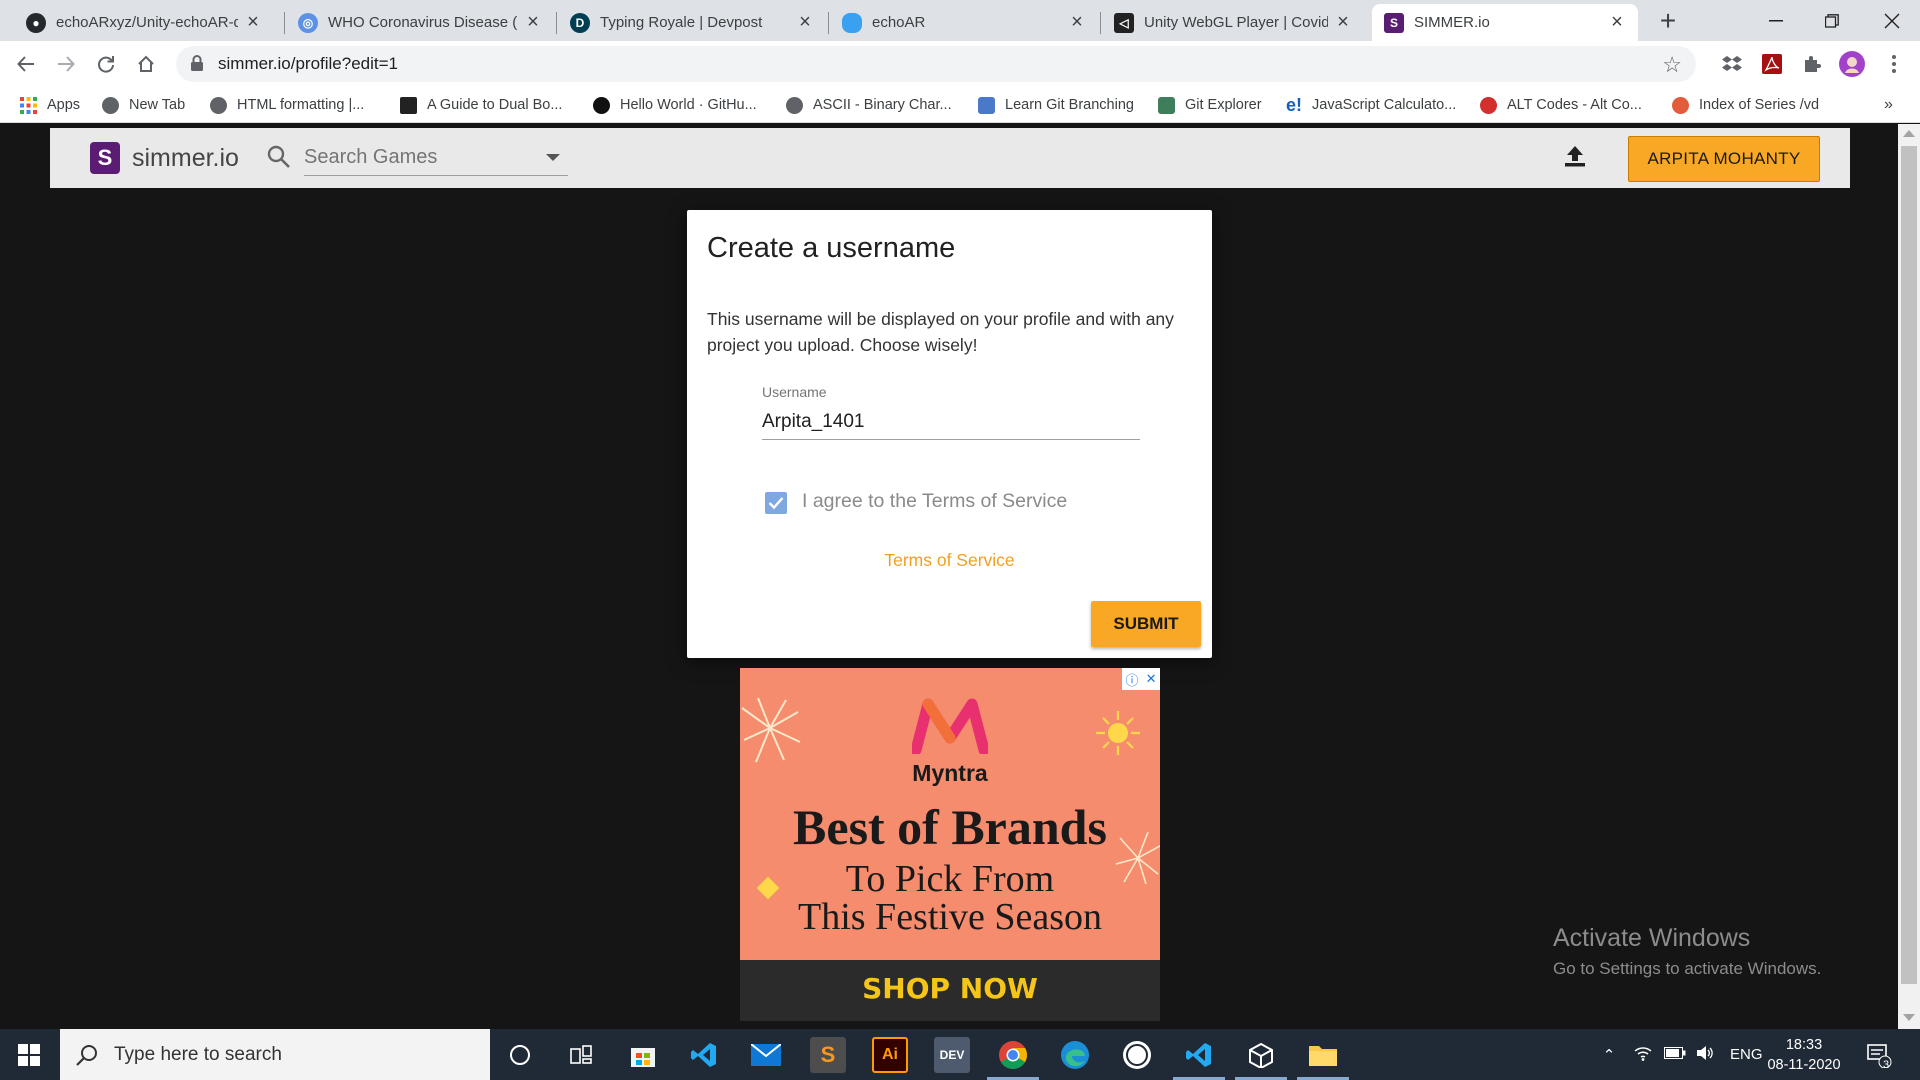  What do you see at coordinates (1804, 1045) in the screenshot?
I see `clock-time: 18:33` at bounding box center [1804, 1045].